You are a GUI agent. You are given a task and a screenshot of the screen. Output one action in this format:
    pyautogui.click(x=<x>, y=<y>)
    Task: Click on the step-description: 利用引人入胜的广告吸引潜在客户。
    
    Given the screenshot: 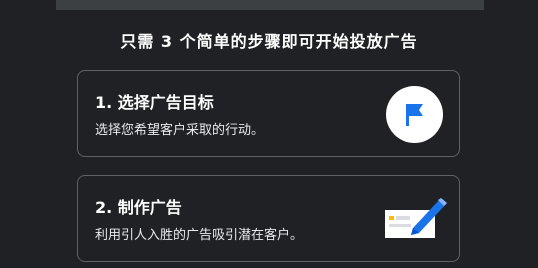 What is the action you would take?
    pyautogui.click(x=199, y=235)
    